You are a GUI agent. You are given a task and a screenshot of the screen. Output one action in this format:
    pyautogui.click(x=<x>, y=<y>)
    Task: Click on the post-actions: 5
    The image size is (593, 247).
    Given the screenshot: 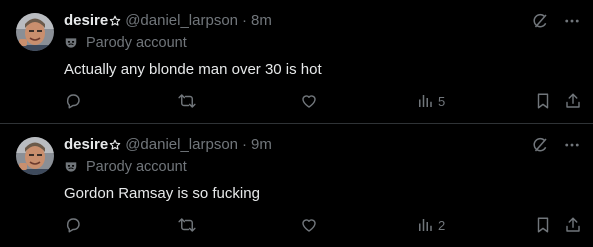 What is the action you would take?
    pyautogui.click(x=322, y=101)
    